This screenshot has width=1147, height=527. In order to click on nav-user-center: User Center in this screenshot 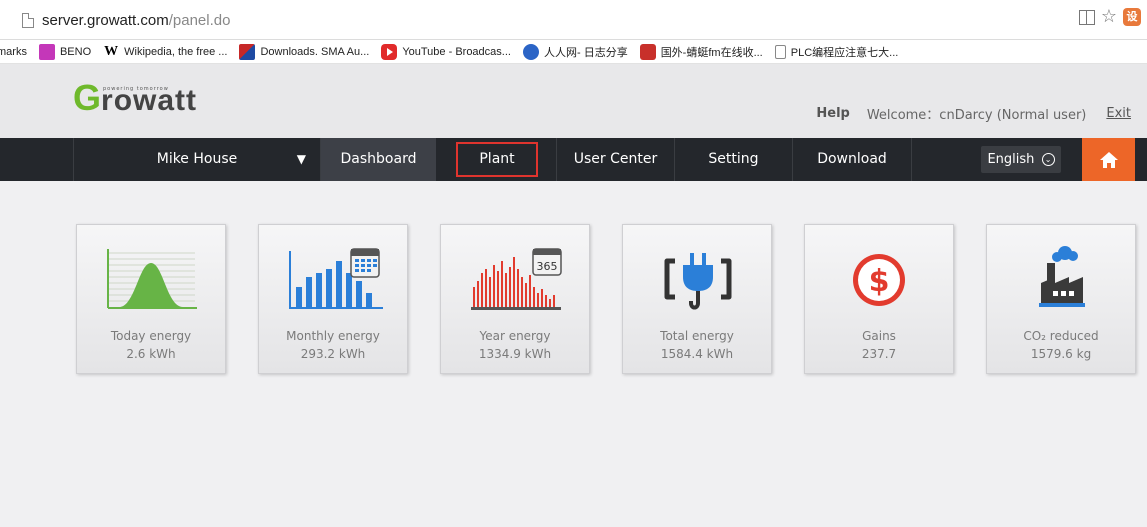, I will do `click(615, 159)`.